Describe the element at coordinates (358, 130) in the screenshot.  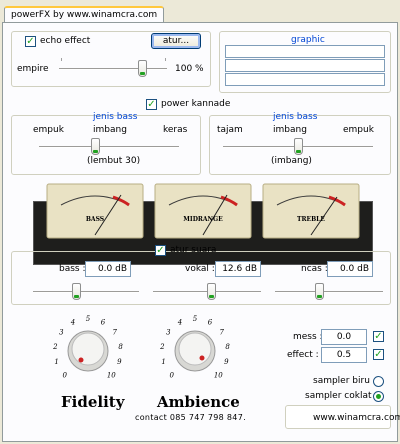
I see `right-eq-right-label: empuk` at that location.